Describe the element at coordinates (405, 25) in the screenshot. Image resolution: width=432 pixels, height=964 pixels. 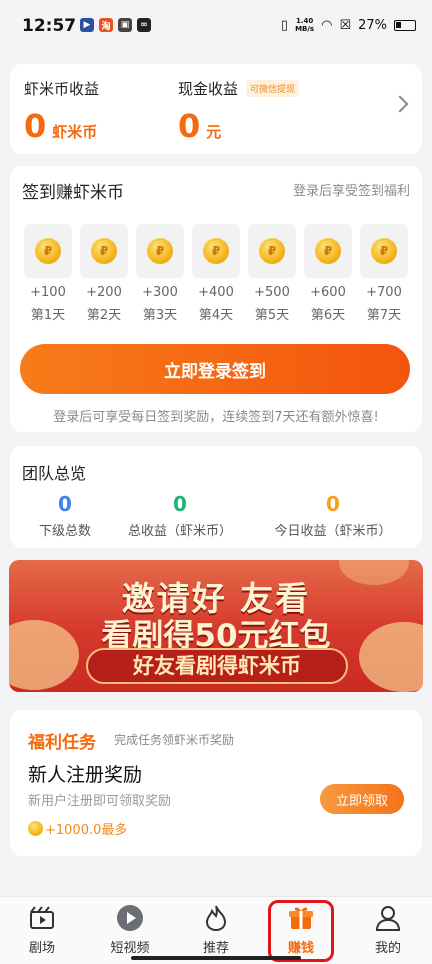
I see `battery-icon` at that location.